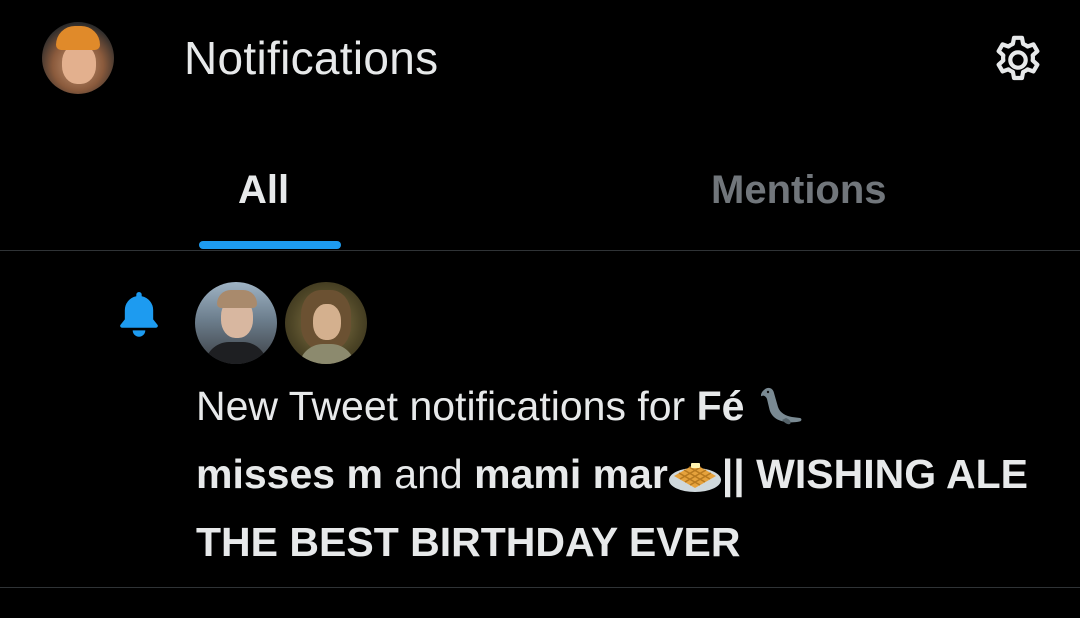  I want to click on tab-mentions: Mentions, so click(810, 195).